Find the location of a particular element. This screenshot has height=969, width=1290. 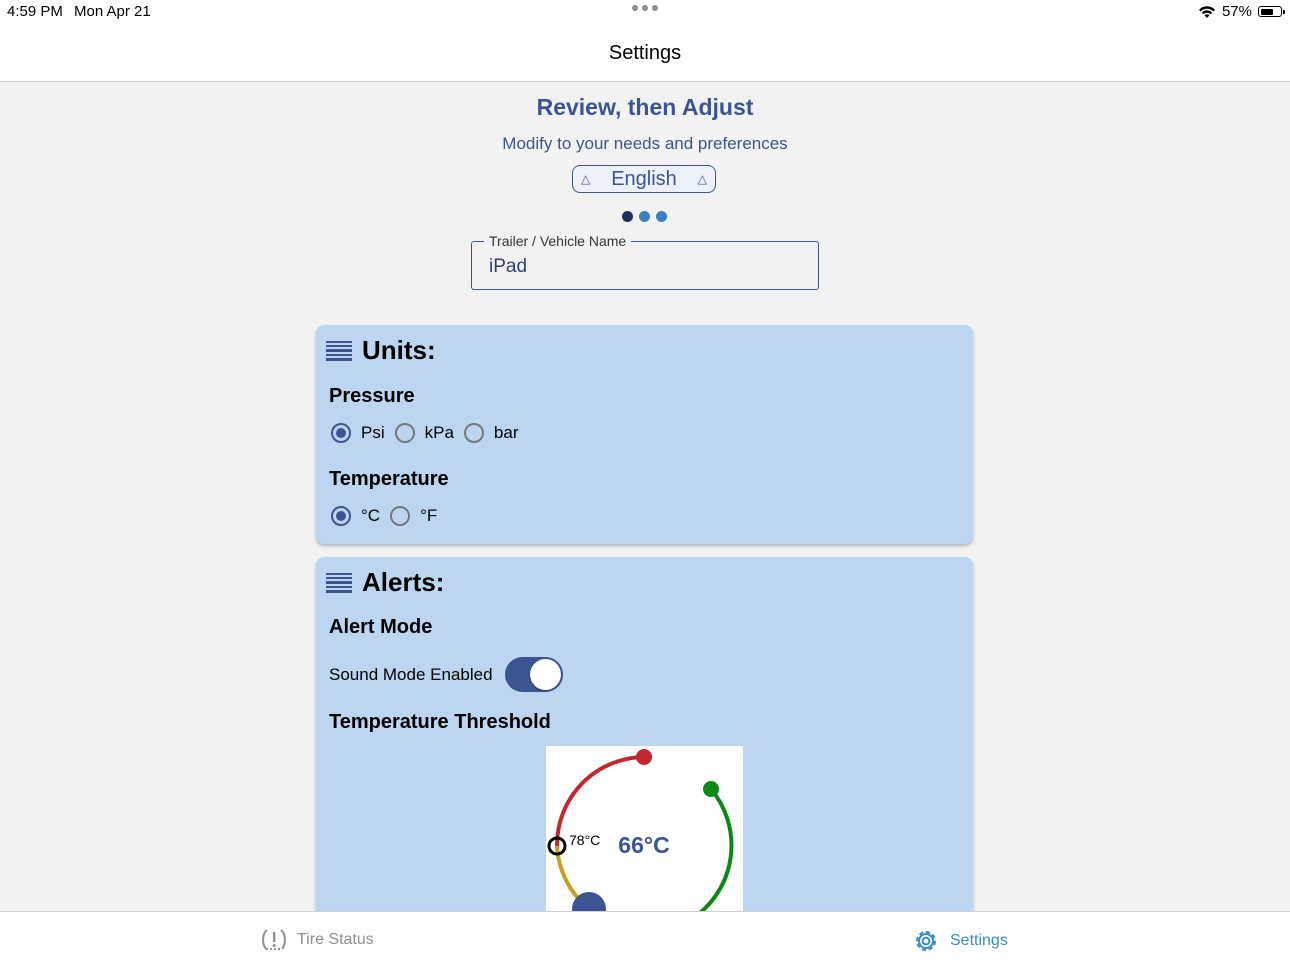

units-title: Units: is located at coordinates (399, 350).